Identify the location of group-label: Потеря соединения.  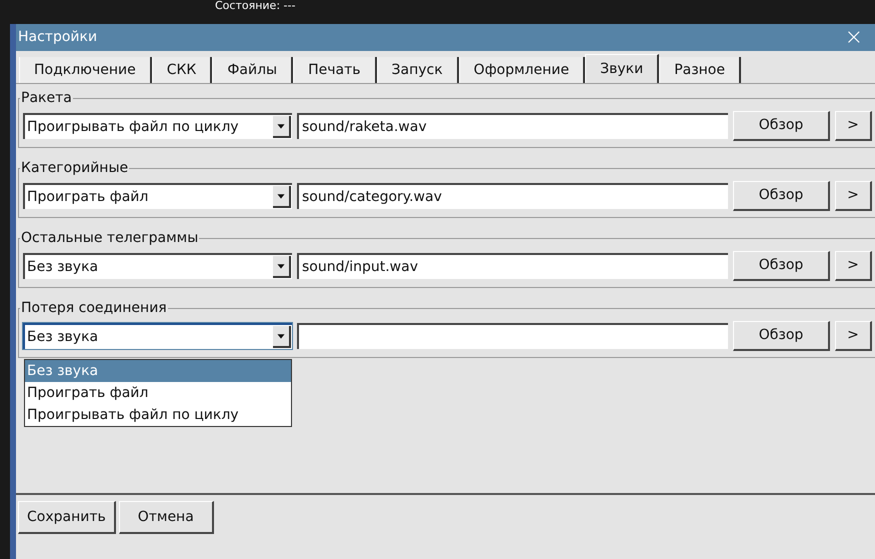
(94, 308).